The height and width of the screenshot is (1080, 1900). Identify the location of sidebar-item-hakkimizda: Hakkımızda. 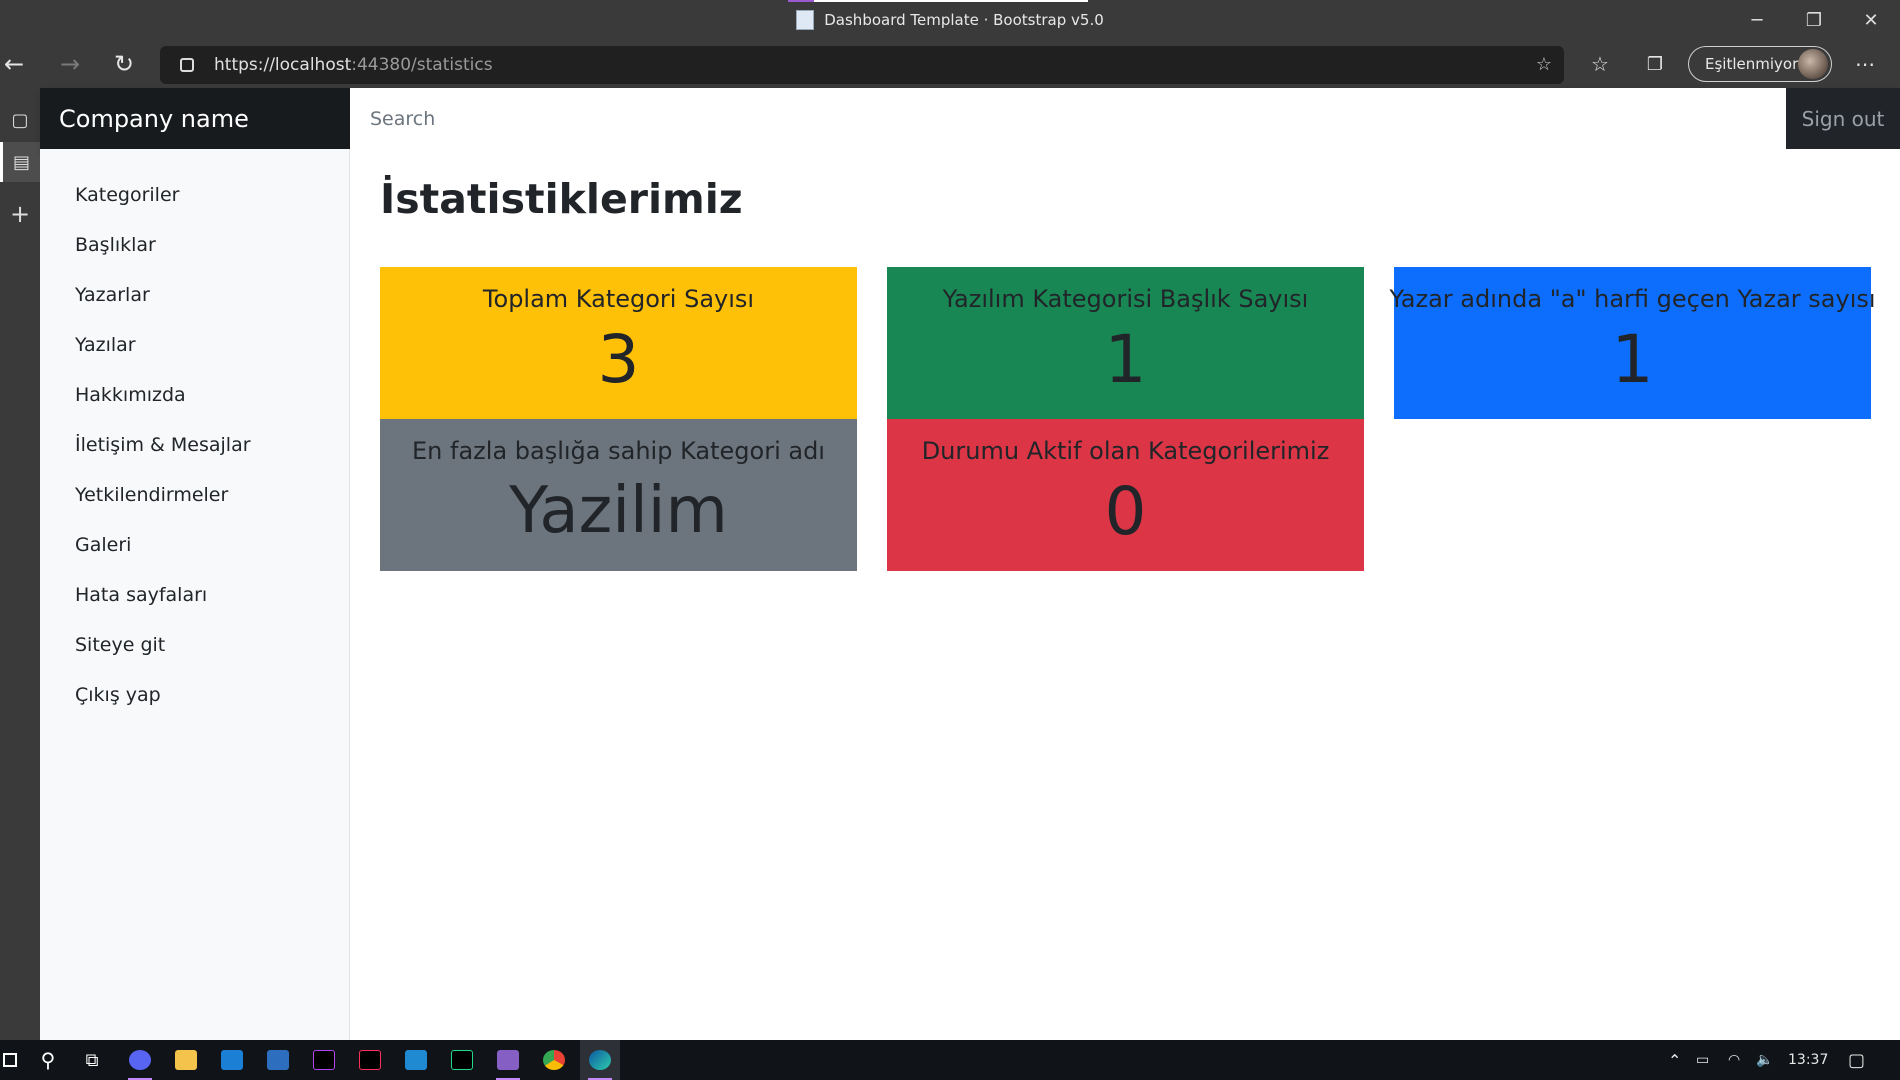
(130, 395).